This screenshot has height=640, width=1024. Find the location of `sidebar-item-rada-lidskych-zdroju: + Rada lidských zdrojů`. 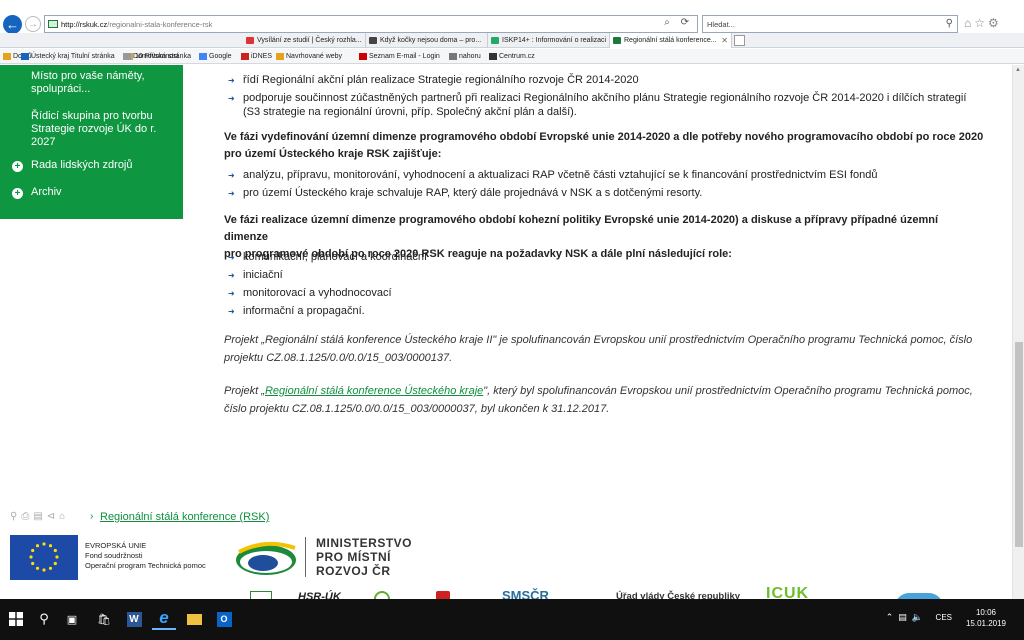

sidebar-item-rada-lidskych-zdroju: + Rada lidských zdrojů is located at coordinates (72, 165).